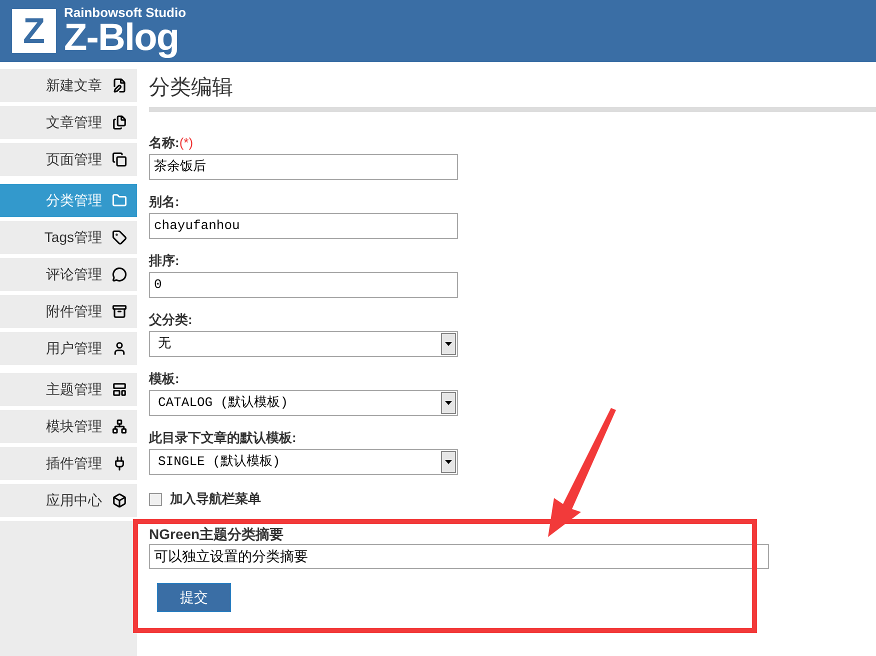 This screenshot has width=876, height=656. What do you see at coordinates (303, 462) in the screenshot?
I see `dropdown: SINGLE (默认模板)` at bounding box center [303, 462].